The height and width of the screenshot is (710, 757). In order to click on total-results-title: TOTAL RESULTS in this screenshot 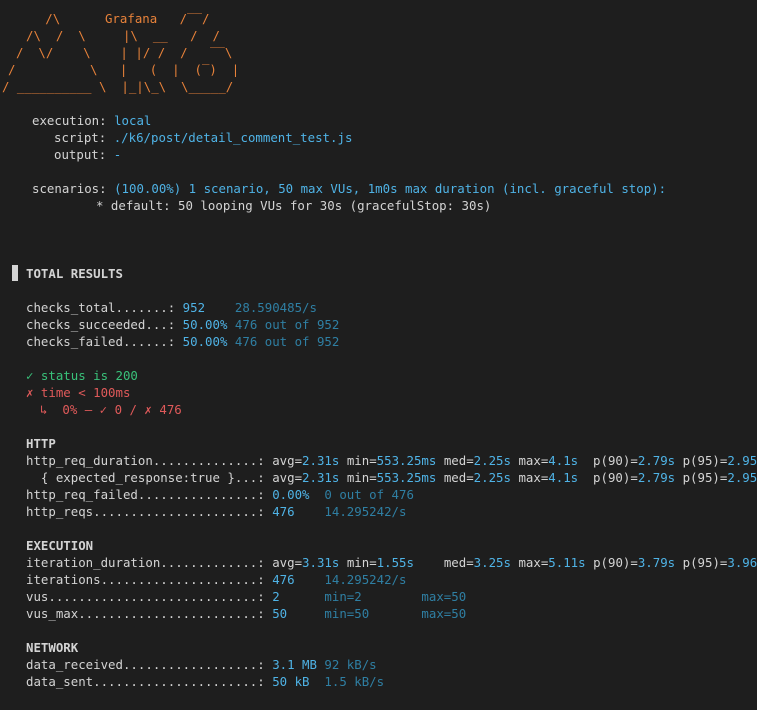, I will do `click(74, 273)`.